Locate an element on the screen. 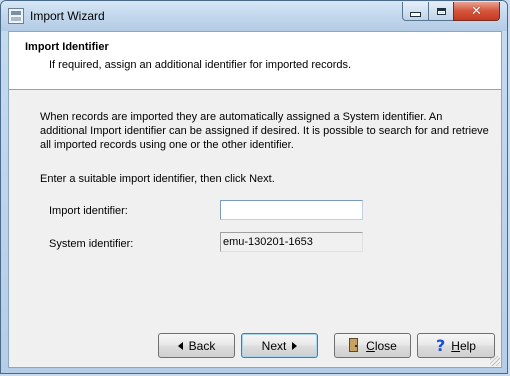  close-accelerator: C is located at coordinates (370, 345).